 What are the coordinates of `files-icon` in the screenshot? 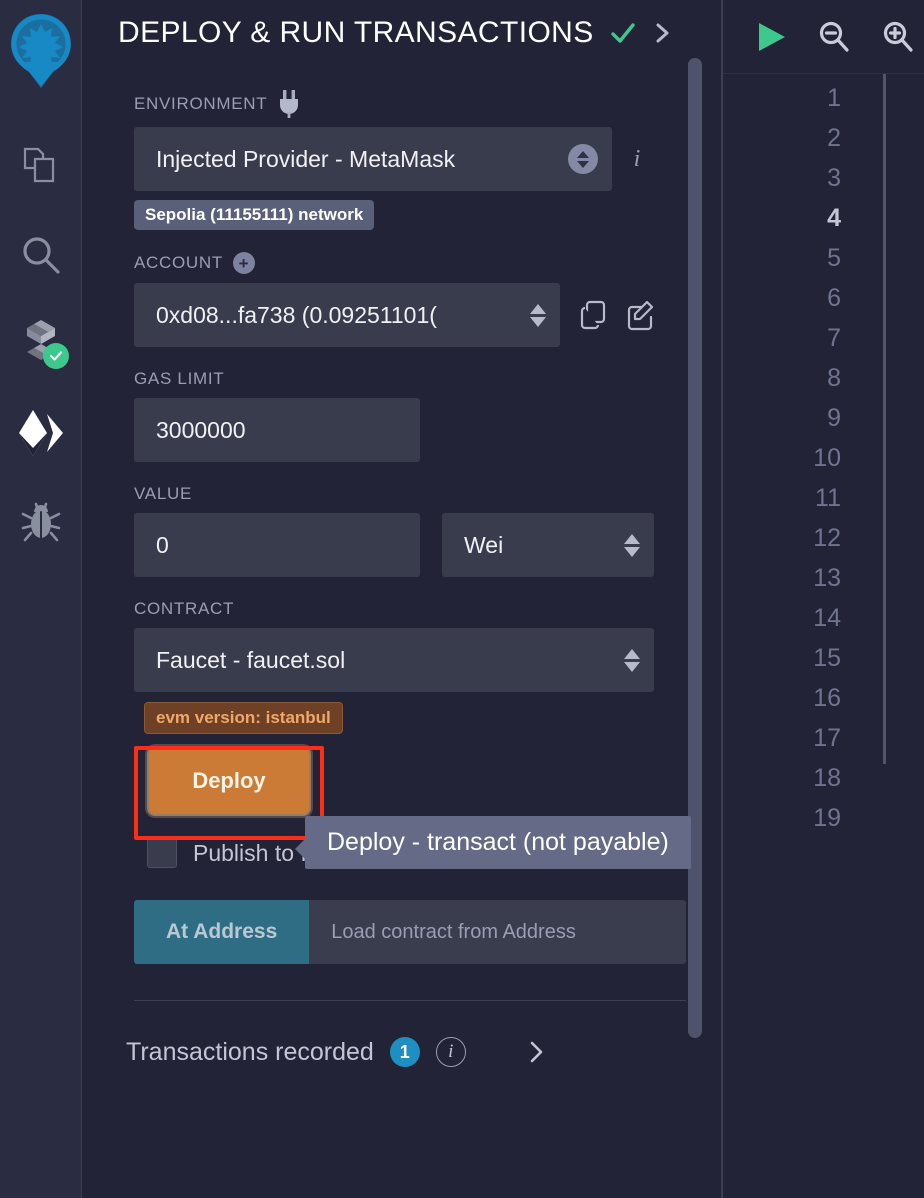 It's located at (41, 166).